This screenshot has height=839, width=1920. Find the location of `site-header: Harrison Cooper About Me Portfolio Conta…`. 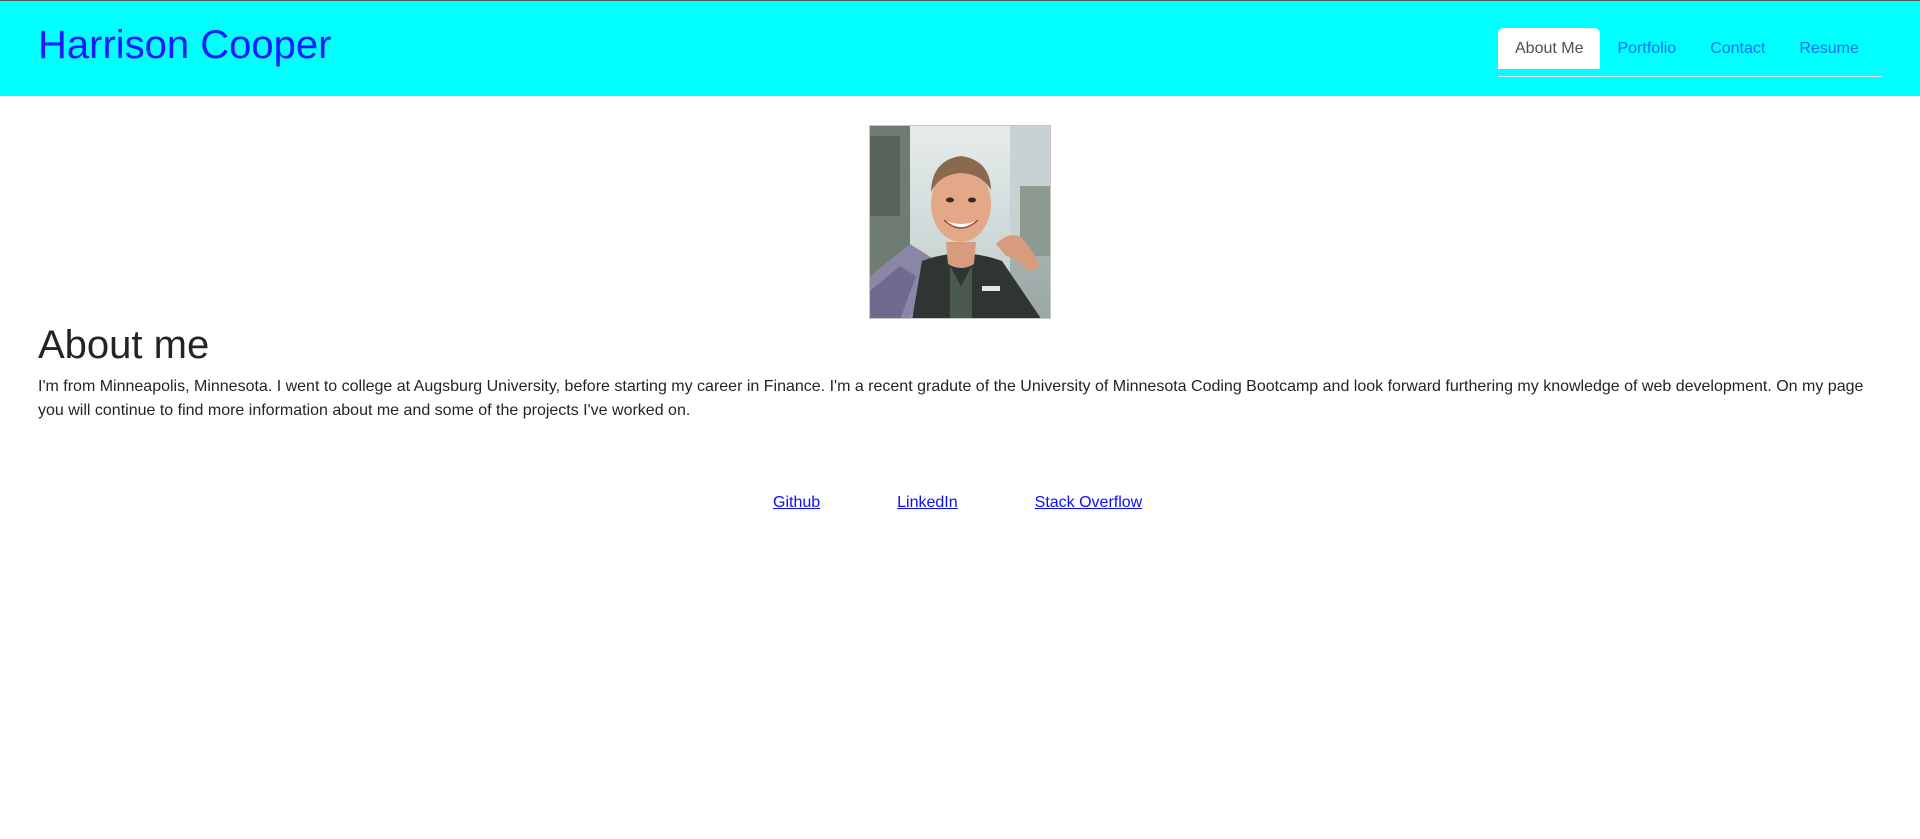

site-header: Harrison Cooper About Me Portfolio Conta… is located at coordinates (960, 48).